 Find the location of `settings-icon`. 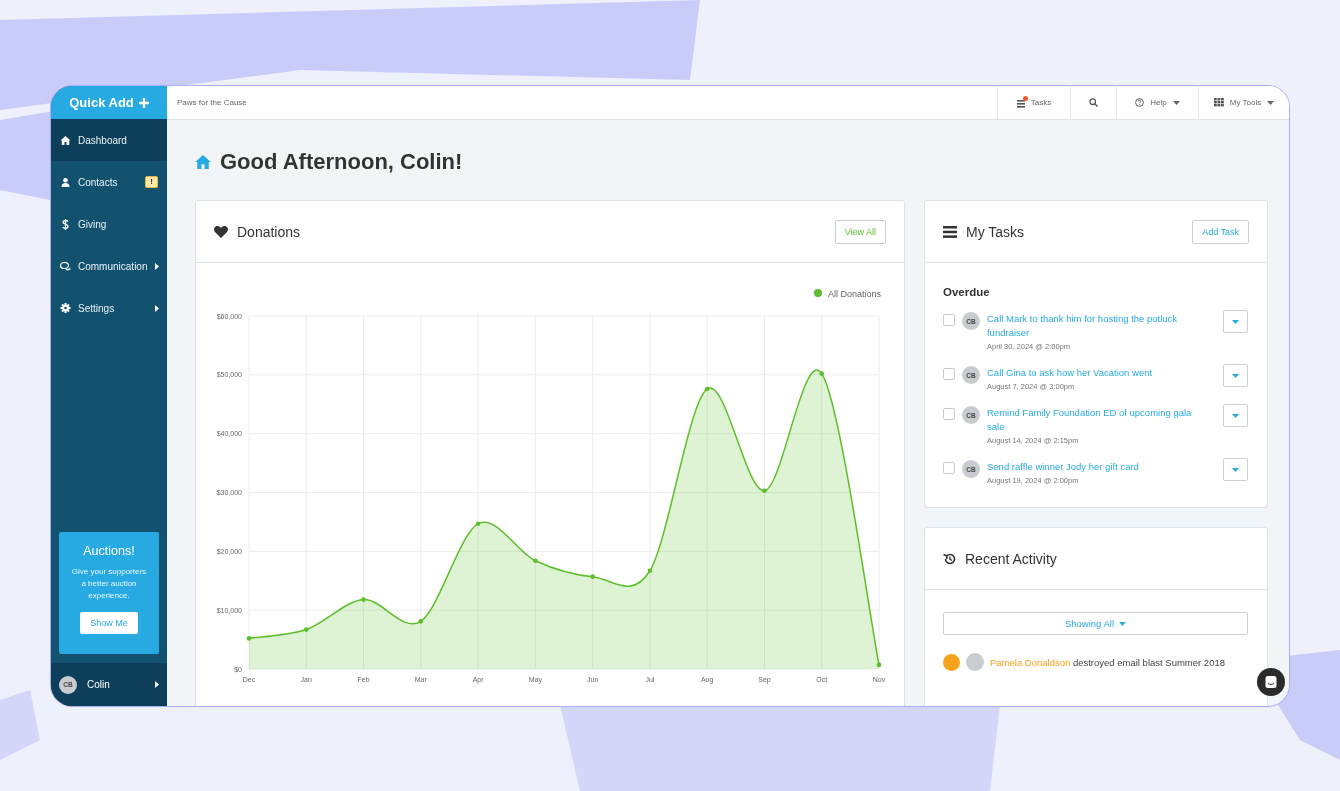

settings-icon is located at coordinates (65, 308).